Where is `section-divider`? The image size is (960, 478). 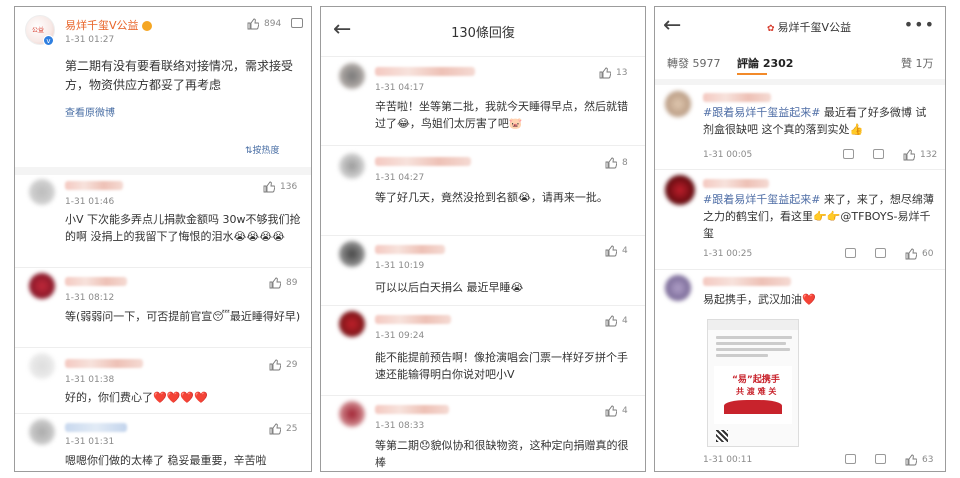 section-divider is located at coordinates (163, 171).